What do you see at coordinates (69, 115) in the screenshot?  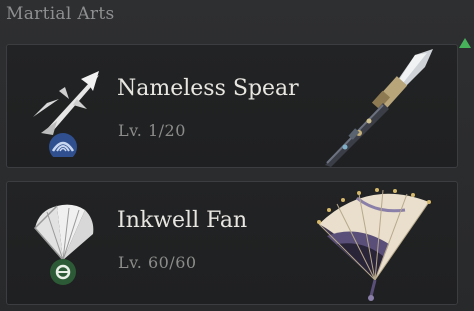 I see `spear-skill-icon` at bounding box center [69, 115].